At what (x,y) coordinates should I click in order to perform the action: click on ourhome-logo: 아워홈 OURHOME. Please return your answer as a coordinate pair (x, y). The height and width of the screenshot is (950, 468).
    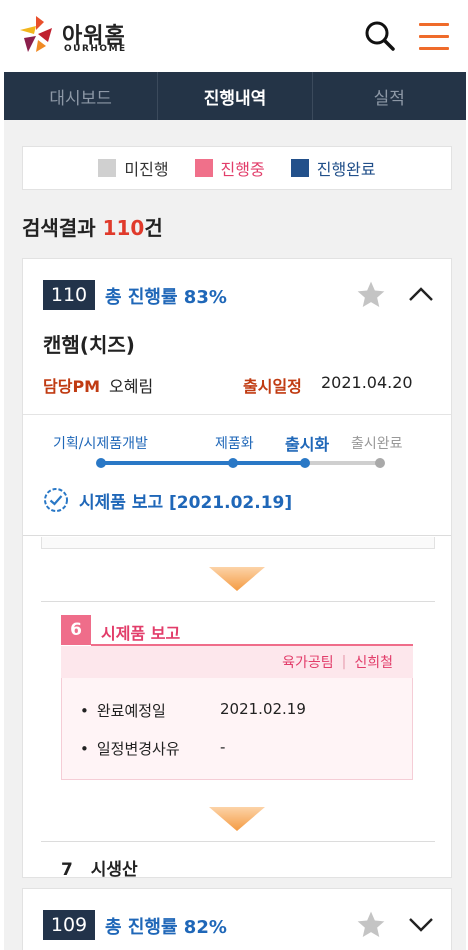
    Looking at the image, I should click on (74, 36).